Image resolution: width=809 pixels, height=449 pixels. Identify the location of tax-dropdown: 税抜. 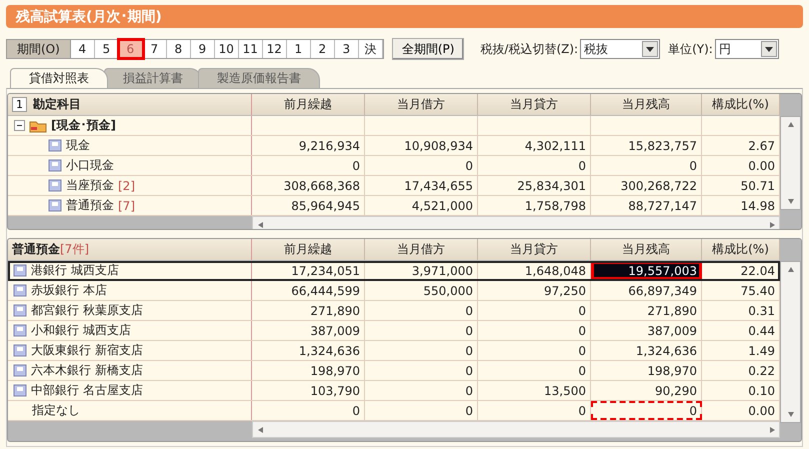
(620, 49).